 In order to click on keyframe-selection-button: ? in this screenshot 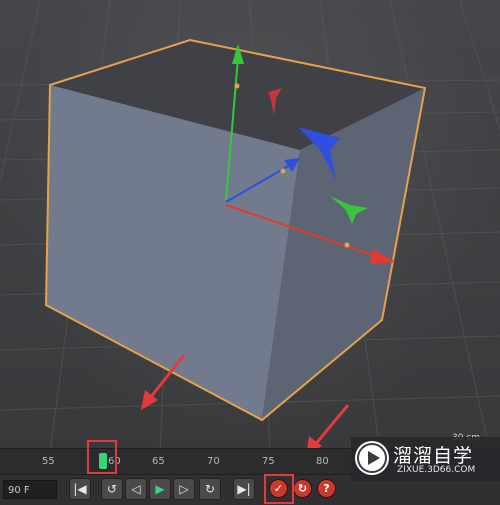, I will do `click(326, 488)`.